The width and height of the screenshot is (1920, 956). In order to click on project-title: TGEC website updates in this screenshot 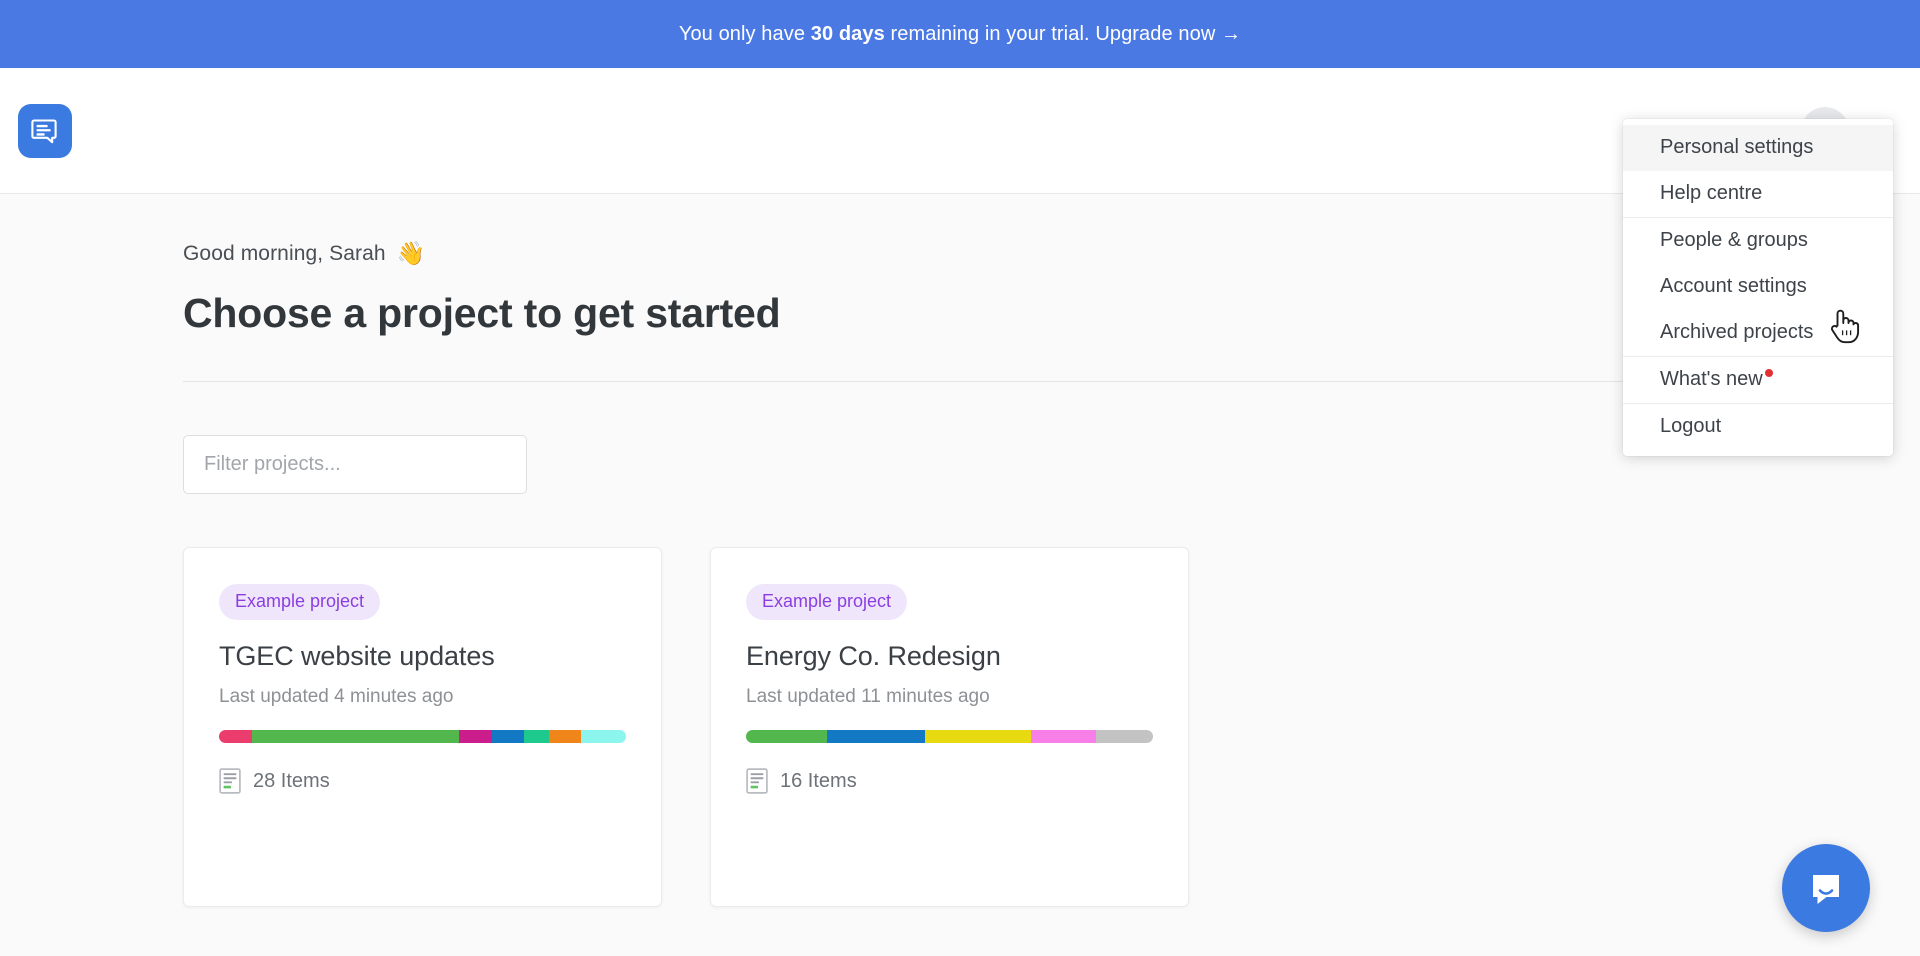, I will do `click(357, 656)`.